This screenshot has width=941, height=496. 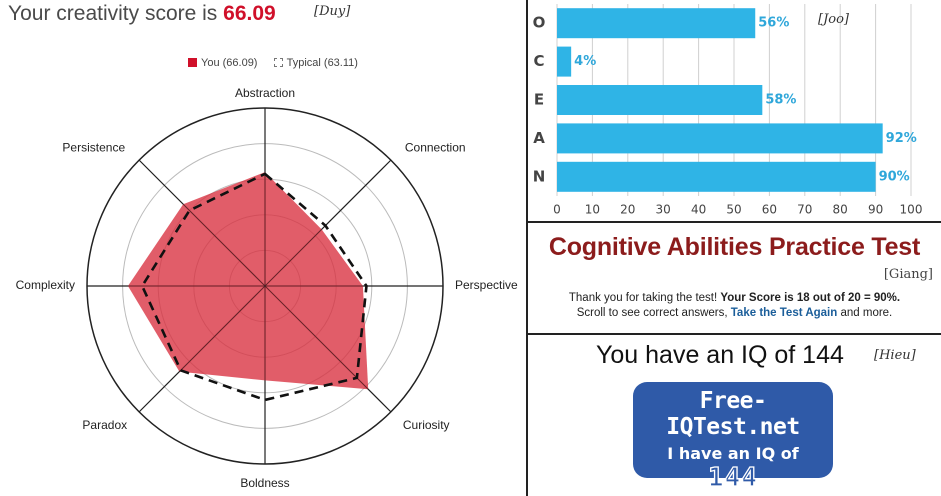 I want to click on bar-value-label-n: 90%, so click(x=894, y=176).